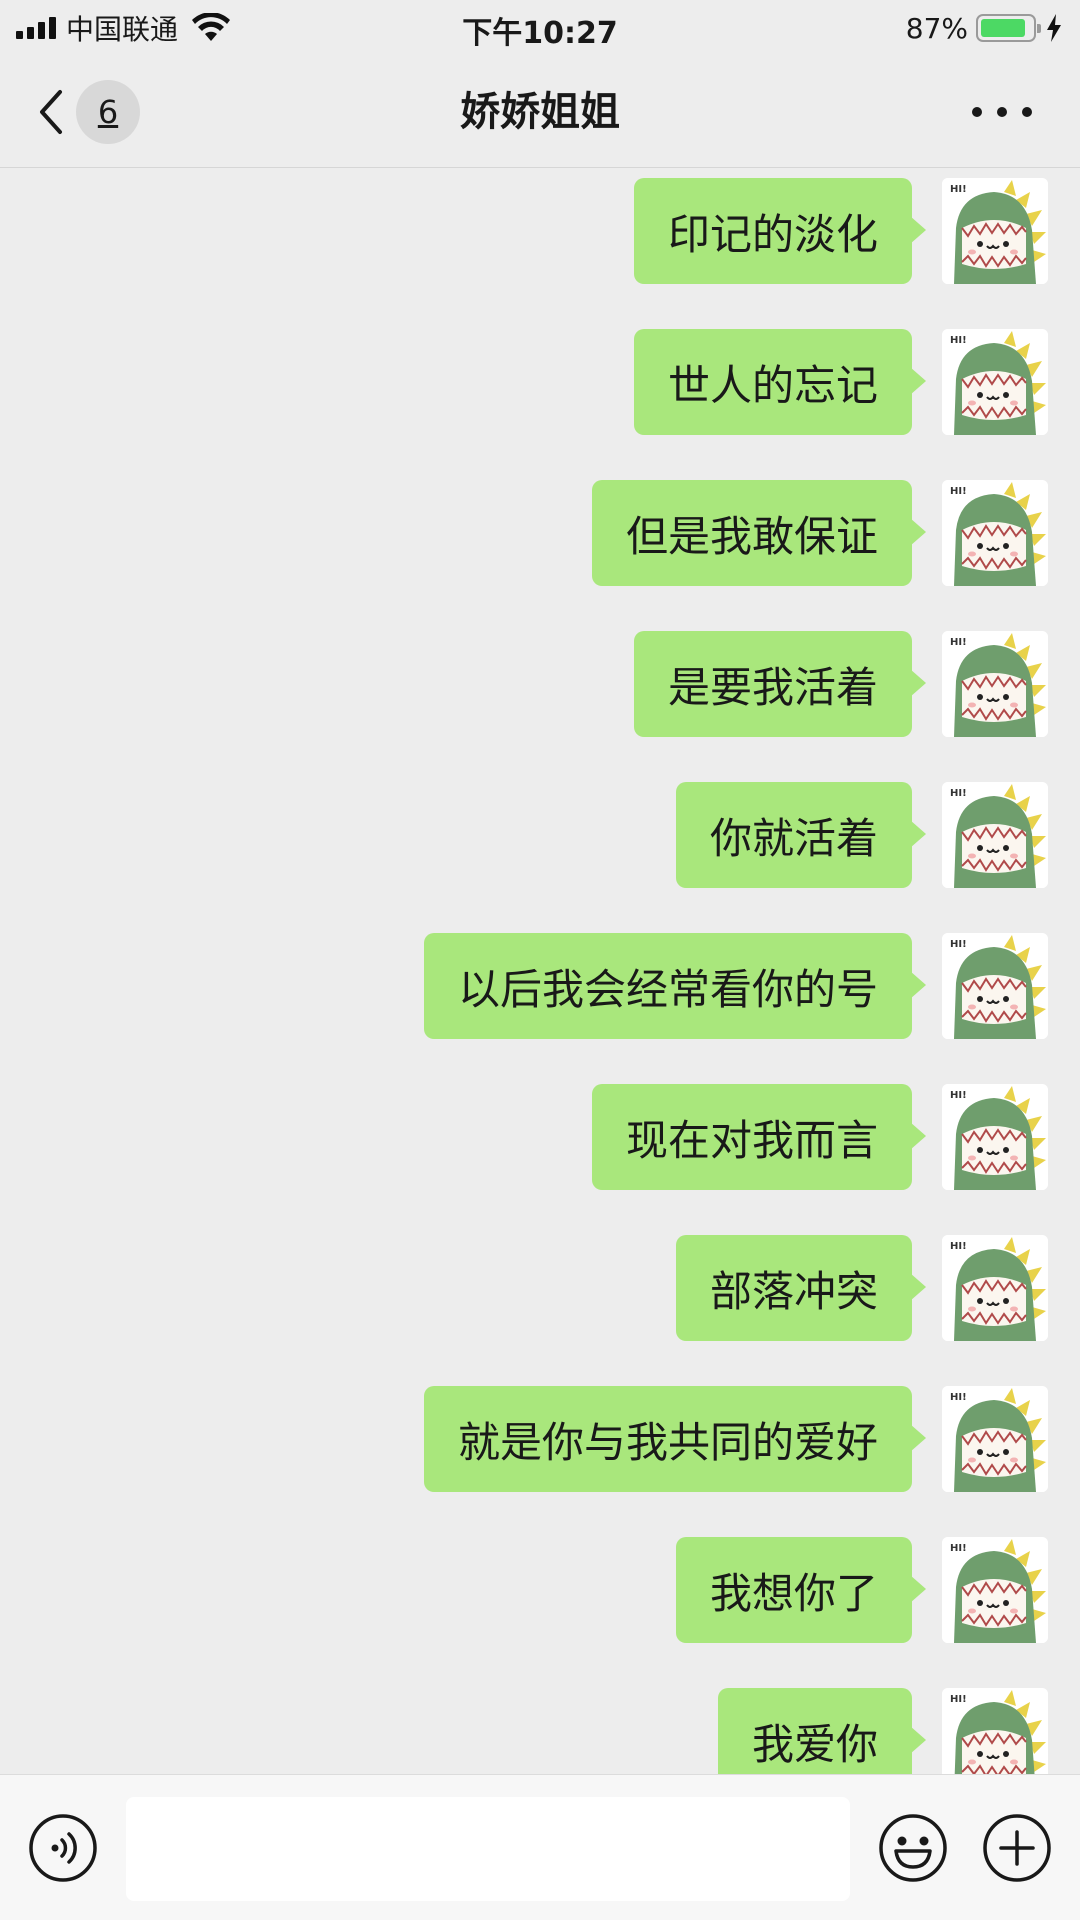  I want to click on chevron-left-icon, so click(51, 112).